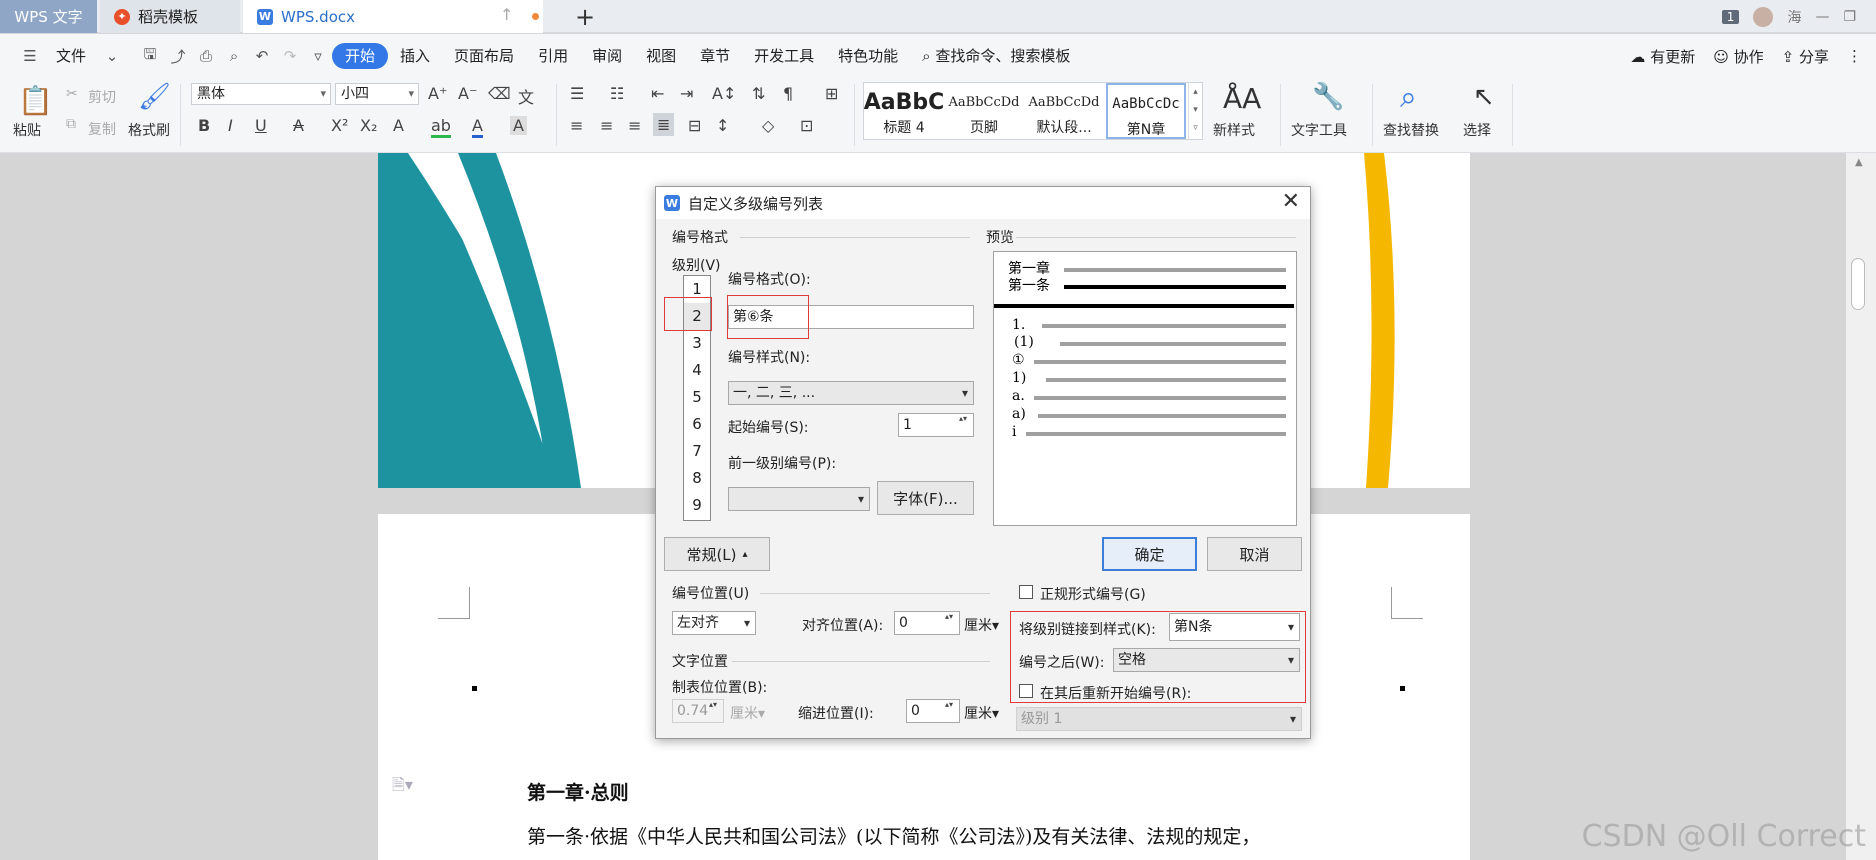 The width and height of the screenshot is (1876, 860). Describe the element at coordinates (112, 56) in the screenshot. I see `file-dropdown-chevron-icon: ⌄` at that location.